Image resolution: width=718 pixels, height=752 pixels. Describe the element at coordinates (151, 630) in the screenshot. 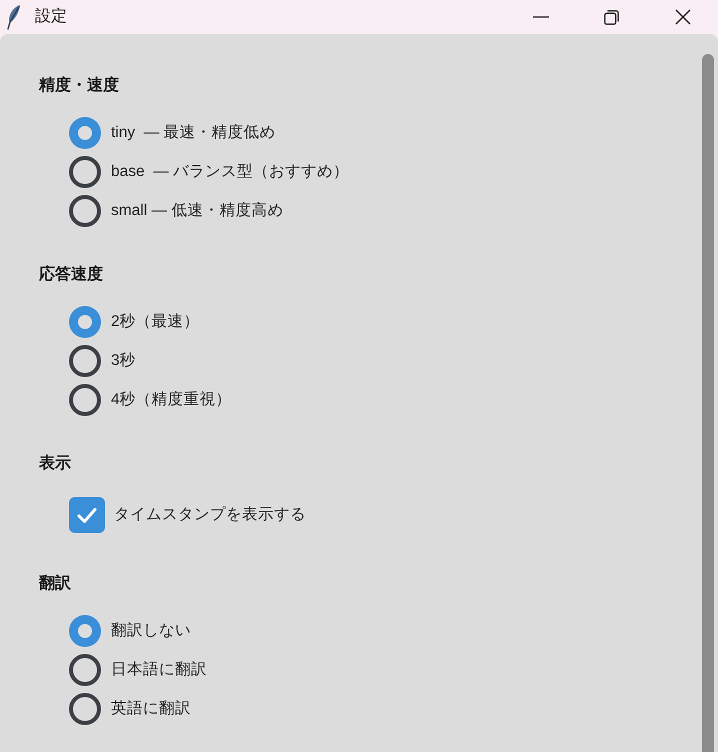

I see `option-label: 翻訳しない` at that location.